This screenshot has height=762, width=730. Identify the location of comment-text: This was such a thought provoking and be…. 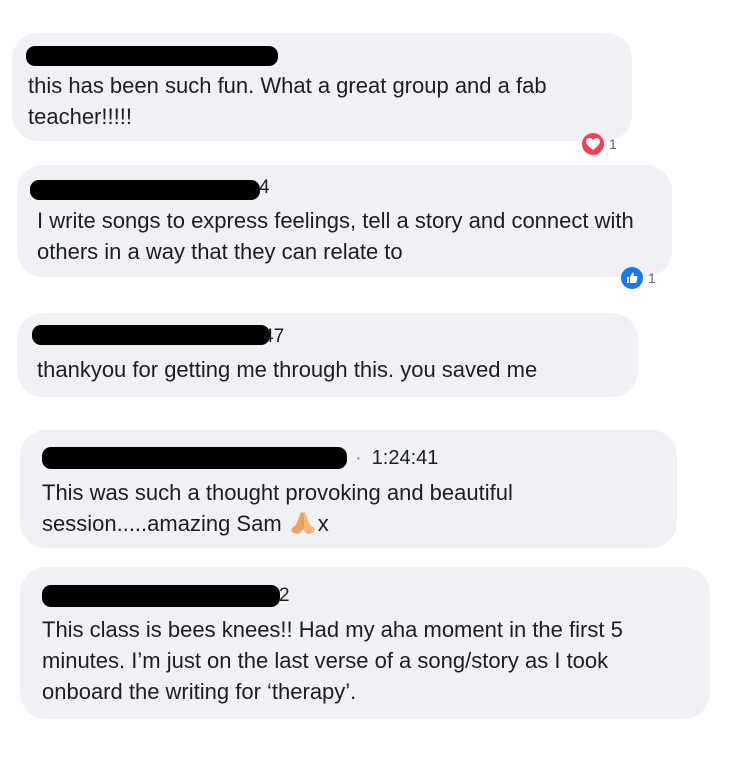
(342, 508).